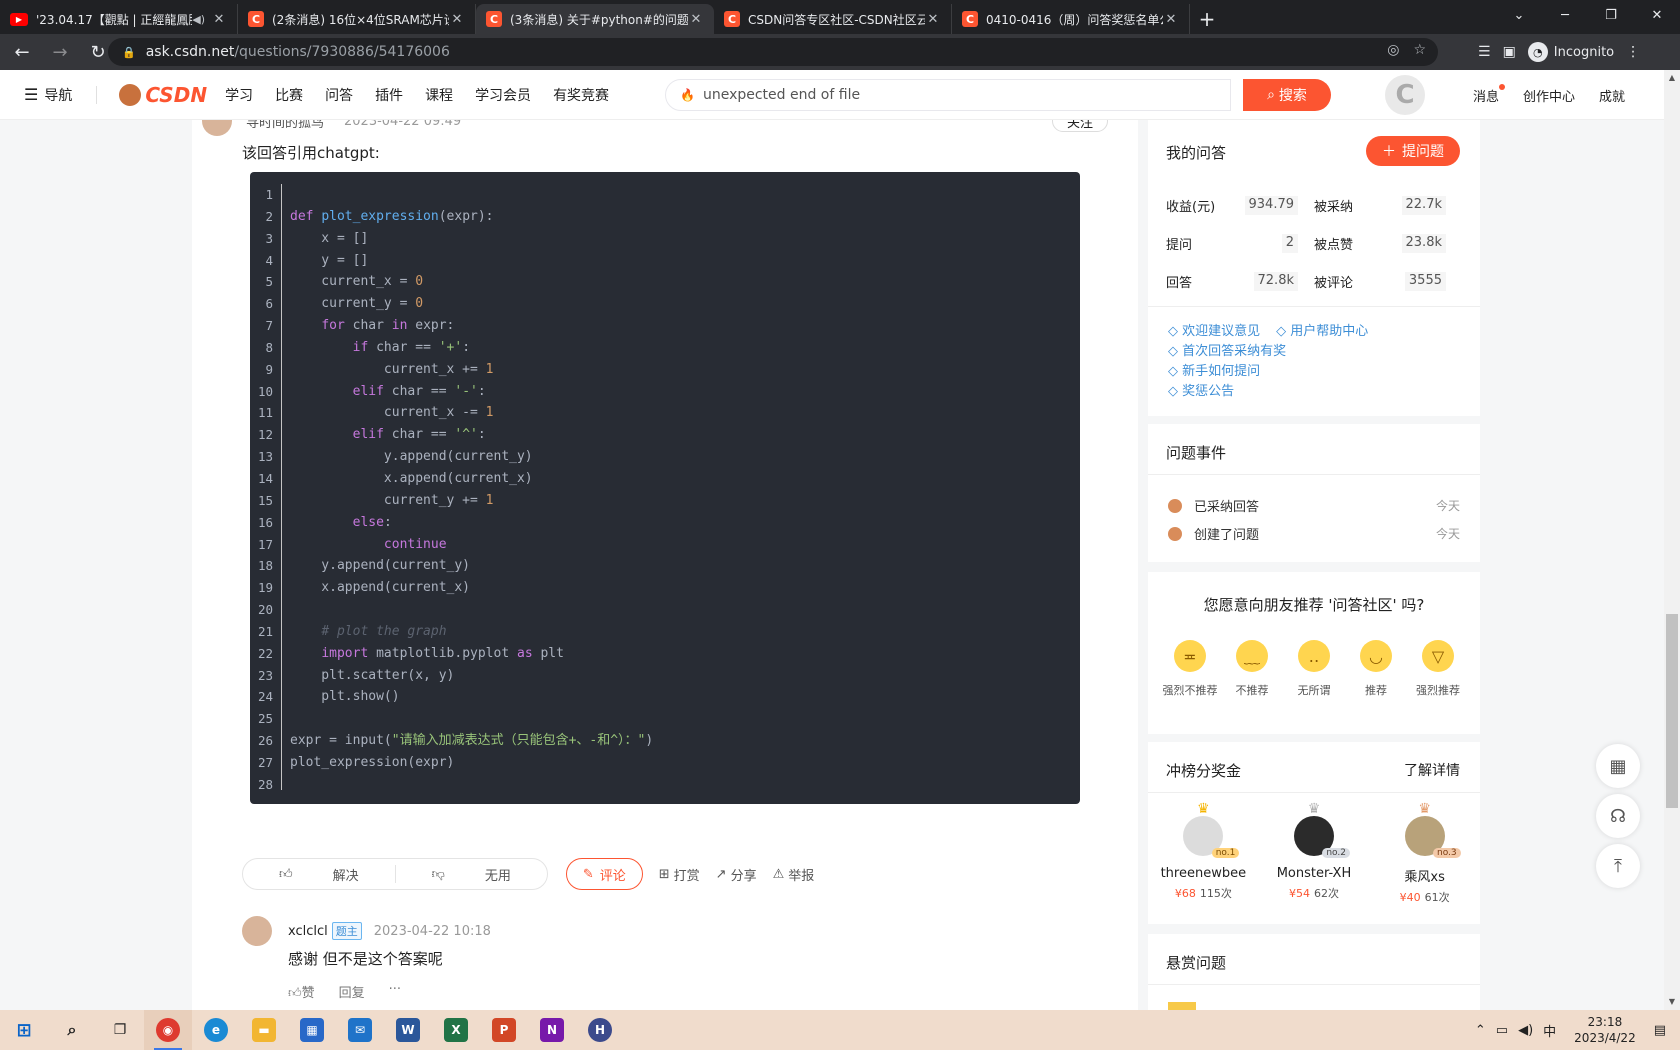  I want to click on customer-service-button: ☊, so click(1618, 816).